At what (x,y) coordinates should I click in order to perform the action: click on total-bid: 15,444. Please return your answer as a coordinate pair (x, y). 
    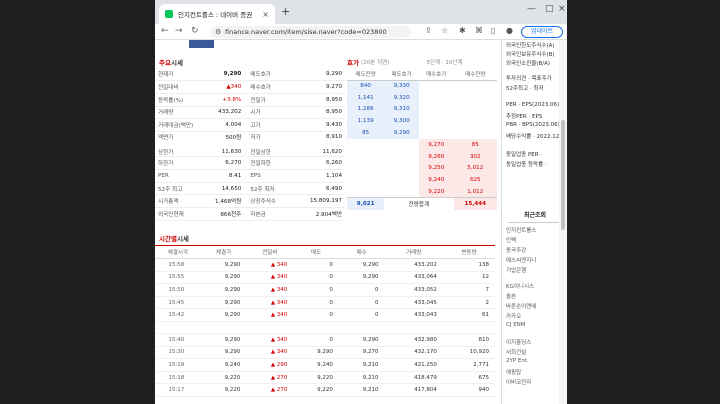
    Looking at the image, I should click on (475, 203).